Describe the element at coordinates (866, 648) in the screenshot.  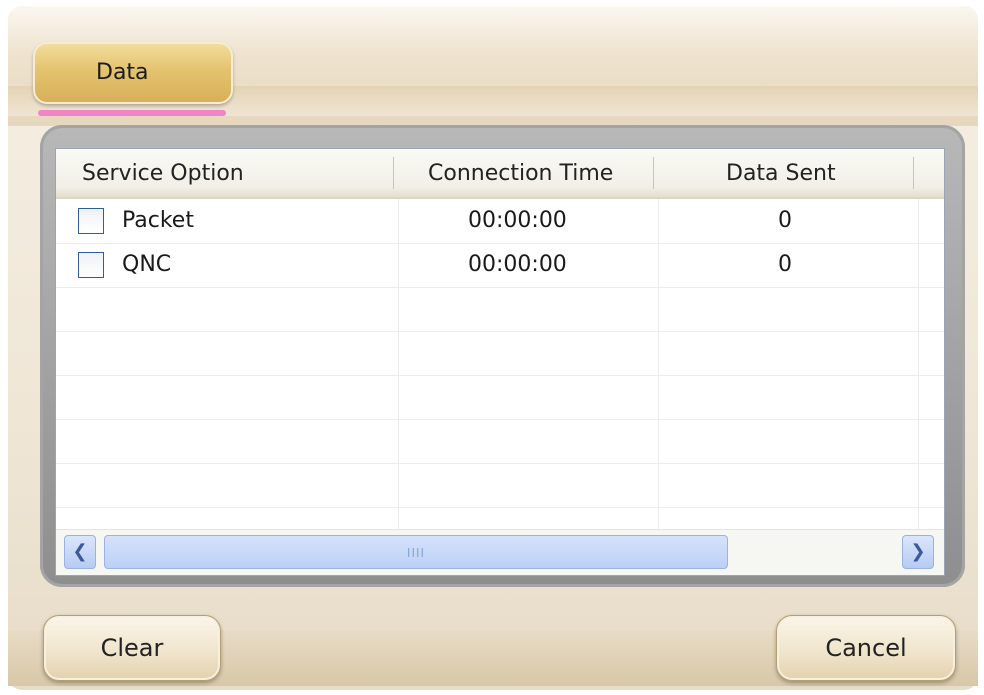
I see `cancel-button: Cancel` at that location.